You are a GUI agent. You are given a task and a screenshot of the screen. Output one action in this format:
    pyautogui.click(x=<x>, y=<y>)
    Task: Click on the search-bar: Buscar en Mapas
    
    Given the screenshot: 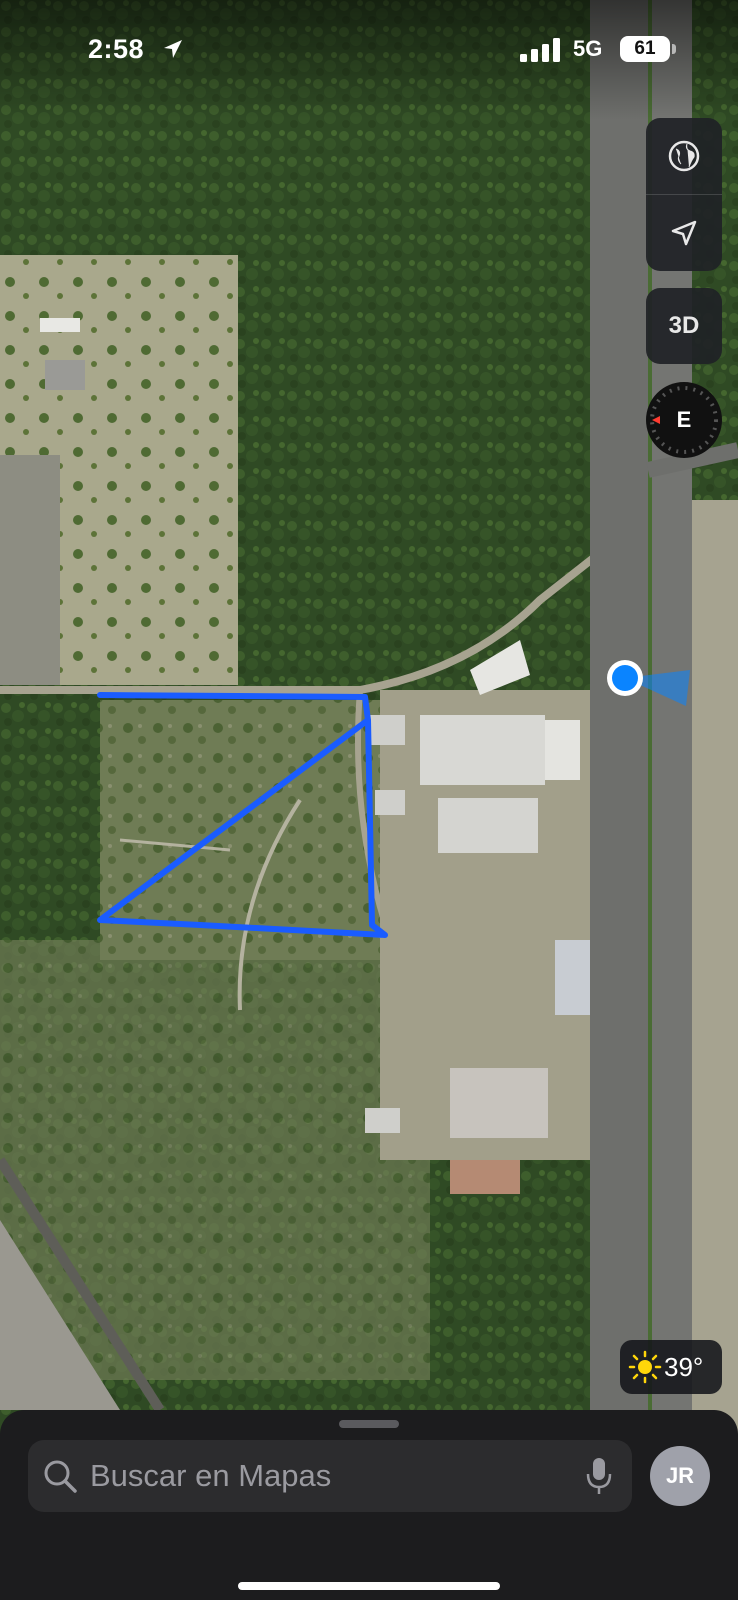 What is the action you would take?
    pyautogui.click(x=330, y=1476)
    